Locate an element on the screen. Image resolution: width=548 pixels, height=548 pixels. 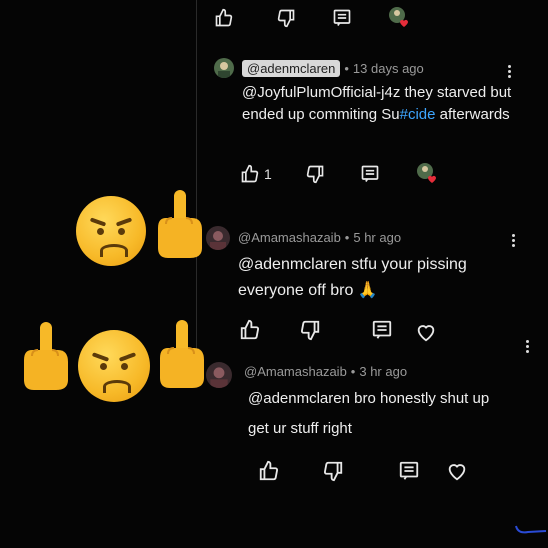
comment-meta: @adenmclaren • 13 days ago is located at coordinates (333, 68).